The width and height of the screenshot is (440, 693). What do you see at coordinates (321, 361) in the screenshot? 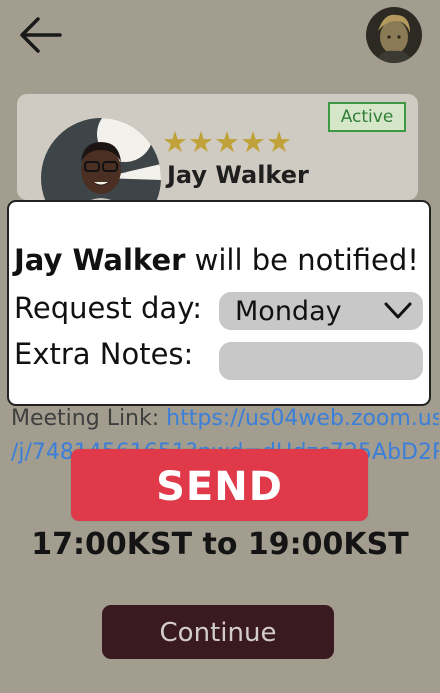
I see `extra-notes-input` at bounding box center [321, 361].